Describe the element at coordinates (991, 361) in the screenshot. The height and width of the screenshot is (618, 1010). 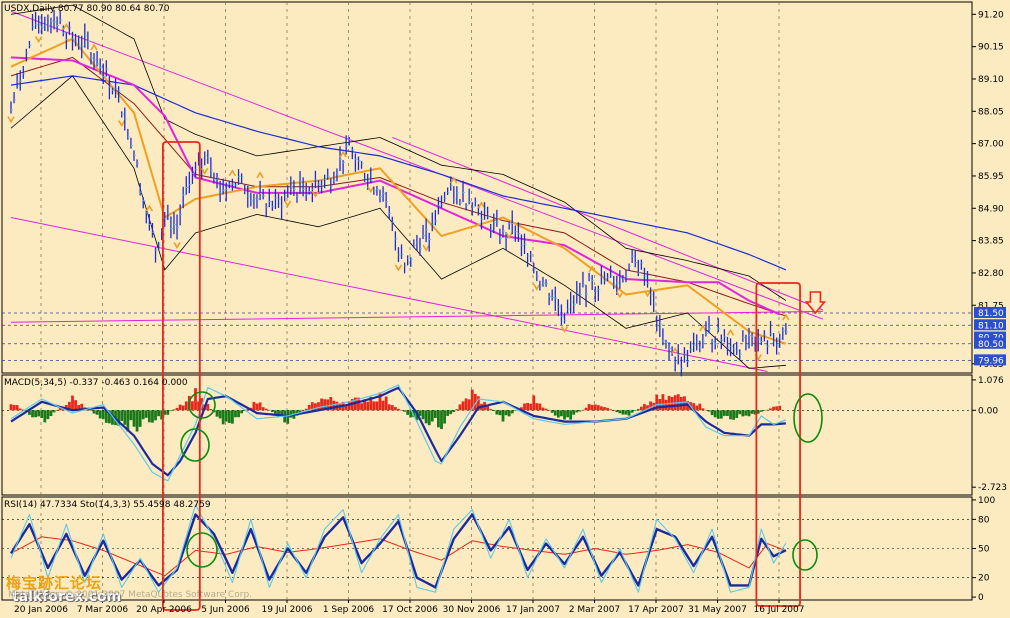
I see `price-level-tag-label: 79.96` at that location.